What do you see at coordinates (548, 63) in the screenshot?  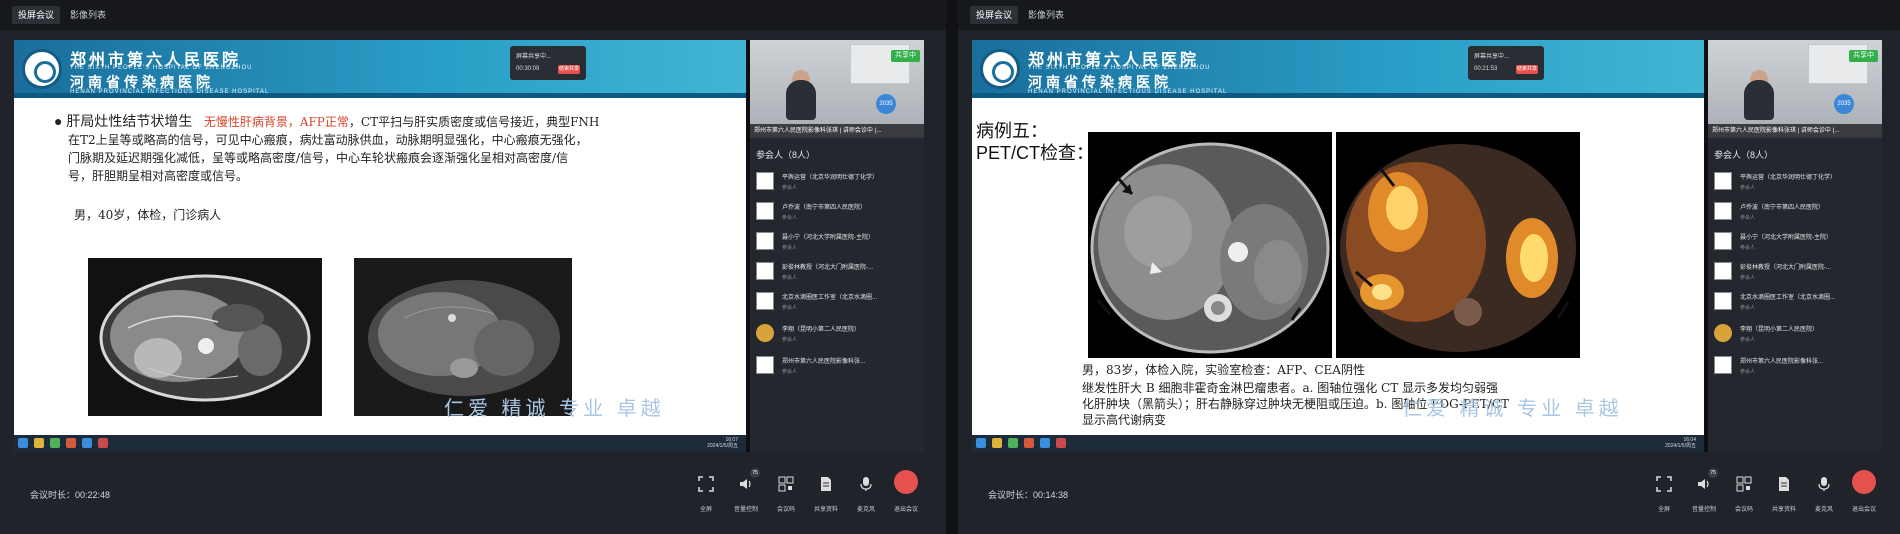 I see `screen-share-popup: 屏幕共享中... 00:30:09 结束共享` at bounding box center [548, 63].